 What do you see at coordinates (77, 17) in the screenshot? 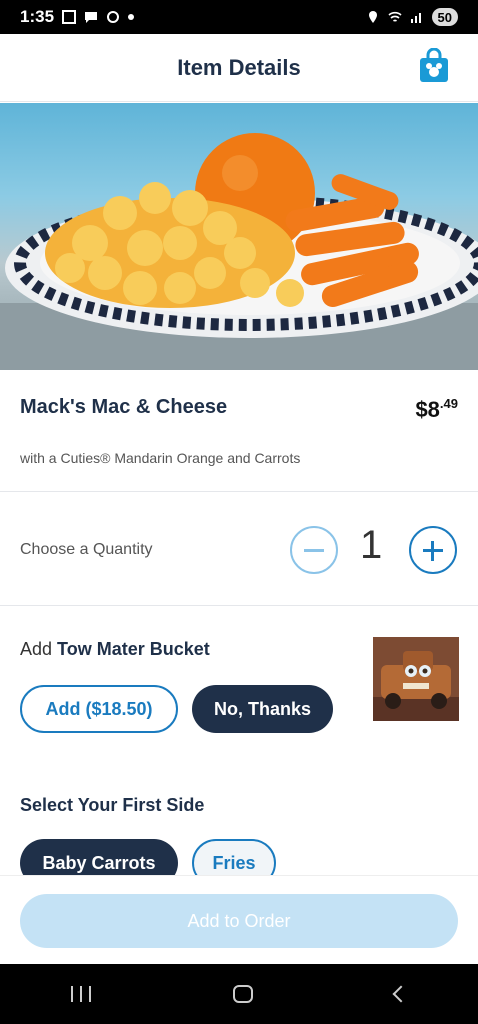
I see `status-left: 1:35` at bounding box center [77, 17].